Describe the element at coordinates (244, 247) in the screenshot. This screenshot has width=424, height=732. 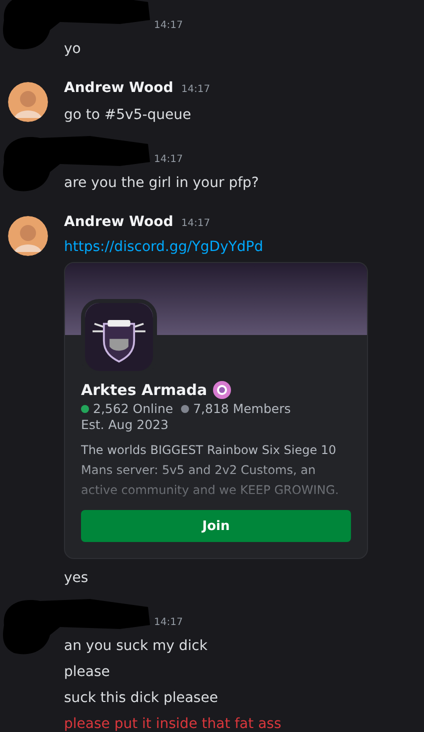
I see `invite-link: https://discord.gg/YgDyYdPd` at that location.